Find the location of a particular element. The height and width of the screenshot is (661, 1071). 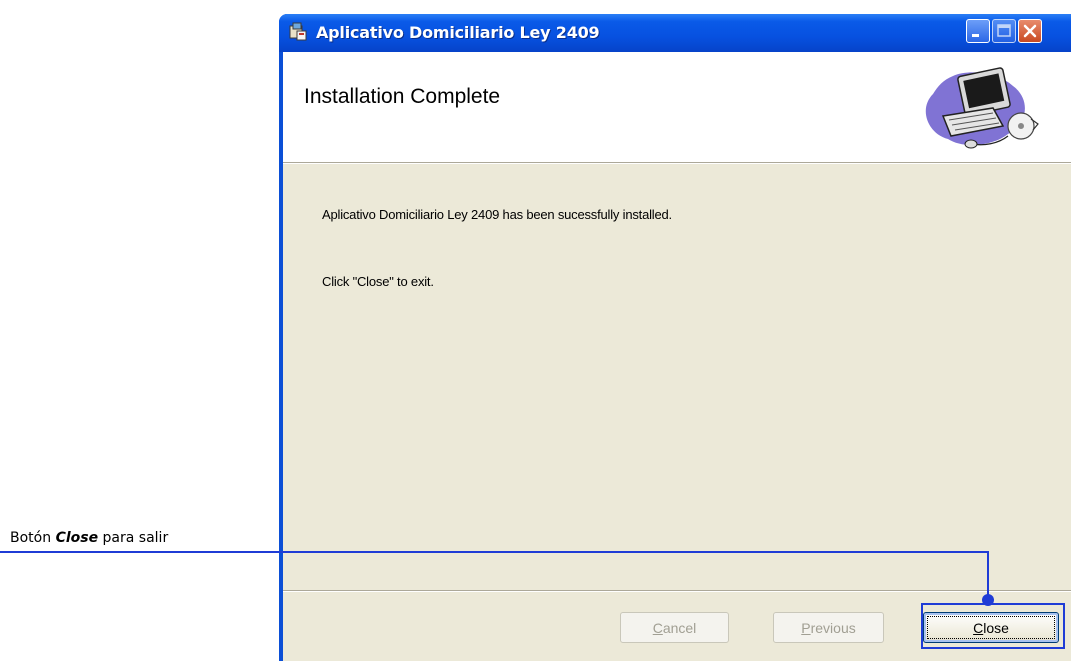

callout-emphasis: Close is located at coordinates (77, 538).